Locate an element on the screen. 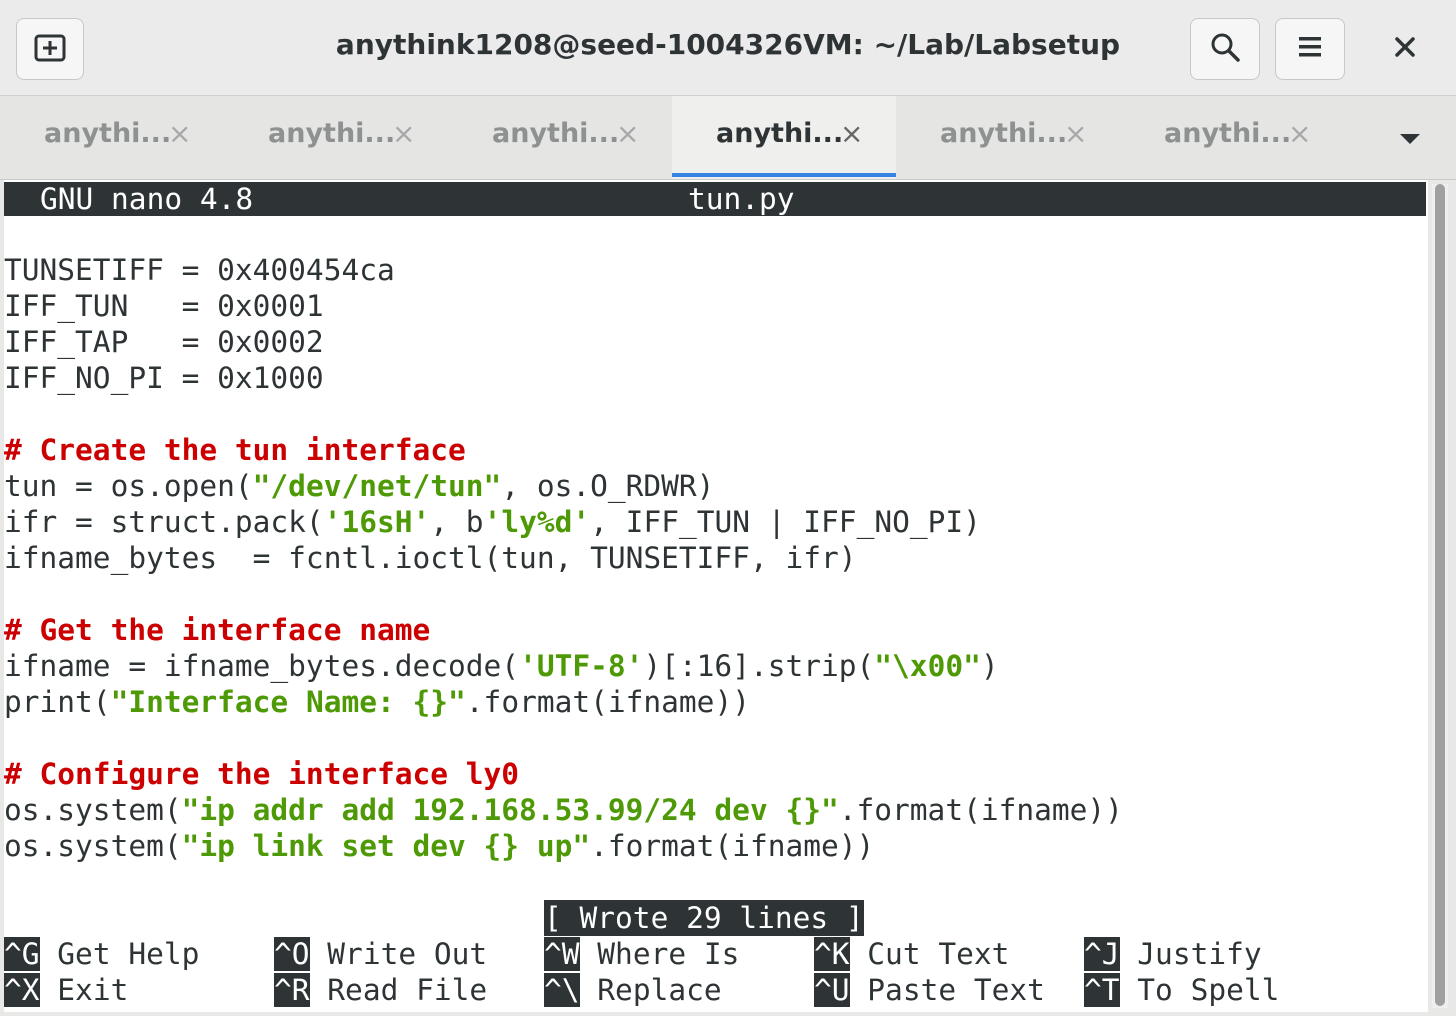 This screenshot has width=1456, height=1016. menu-button is located at coordinates (1310, 49).